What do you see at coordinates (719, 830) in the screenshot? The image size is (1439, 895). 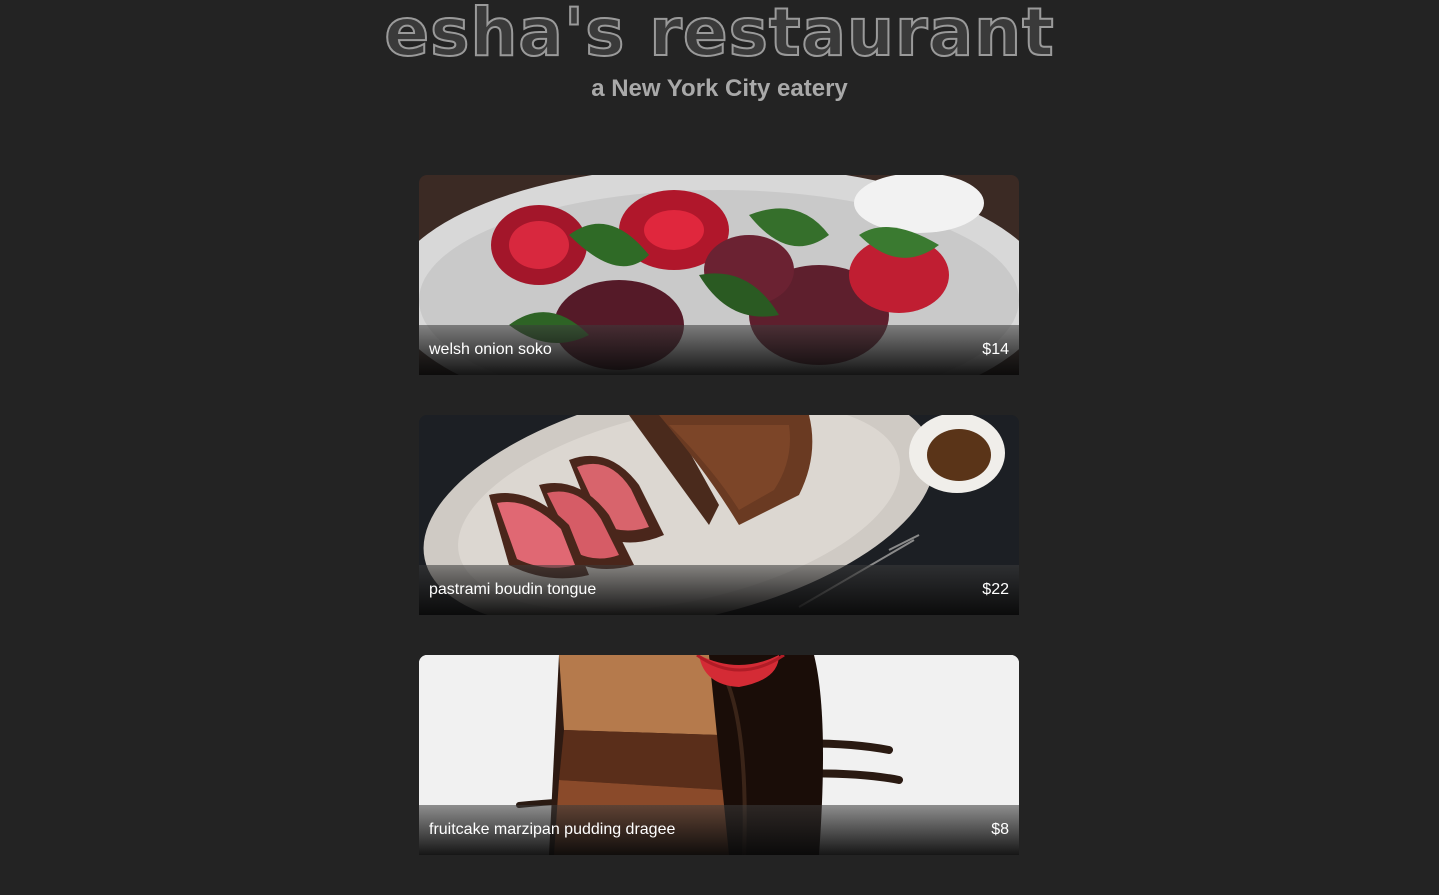 I see `menu-item-caption: fruitcake marzipan pudding dragee $8` at bounding box center [719, 830].